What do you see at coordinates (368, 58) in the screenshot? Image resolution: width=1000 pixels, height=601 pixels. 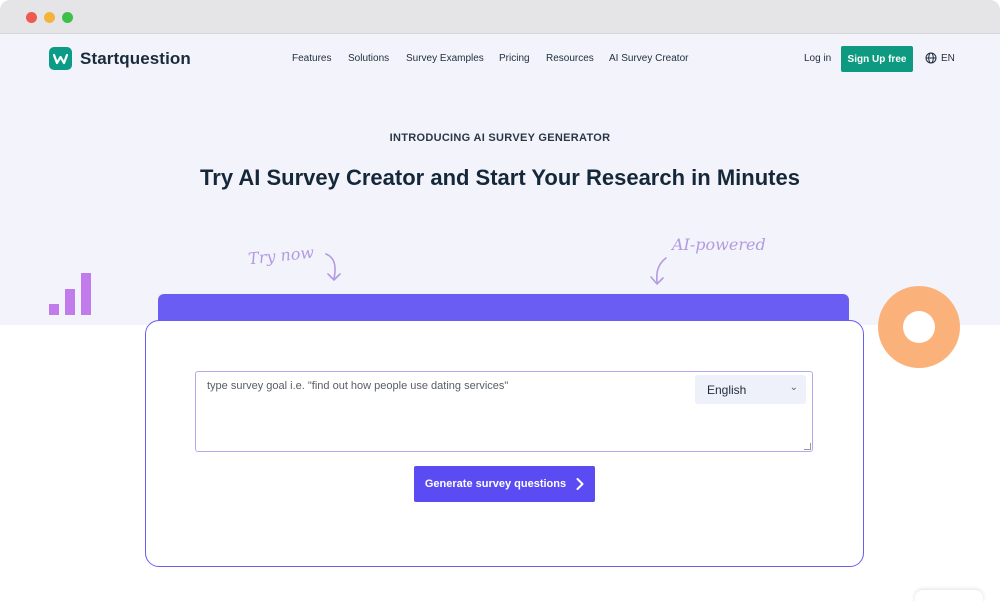 I see `nav-solutions: Solutions` at bounding box center [368, 58].